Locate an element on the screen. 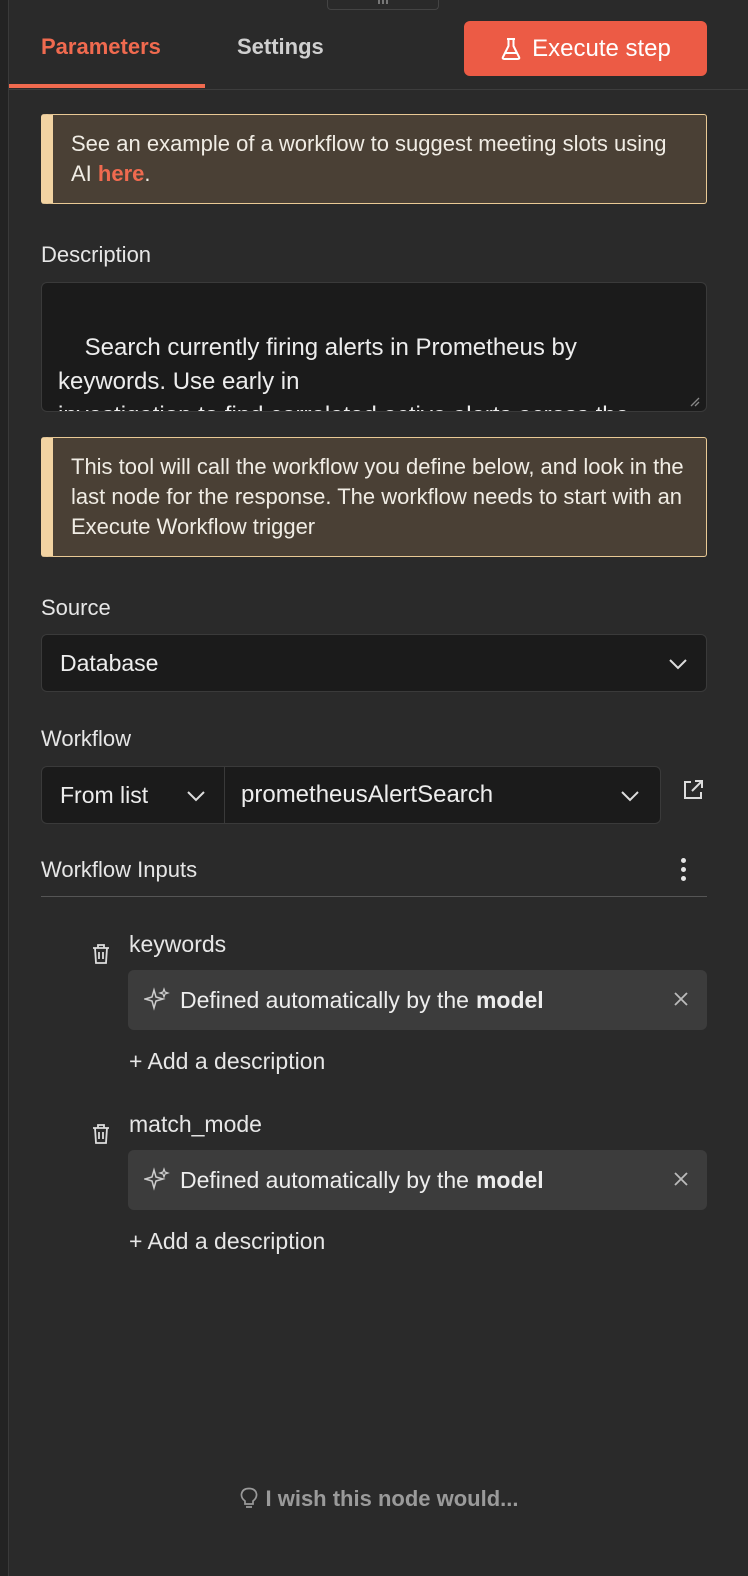  source-select: Database is located at coordinates (374, 663).